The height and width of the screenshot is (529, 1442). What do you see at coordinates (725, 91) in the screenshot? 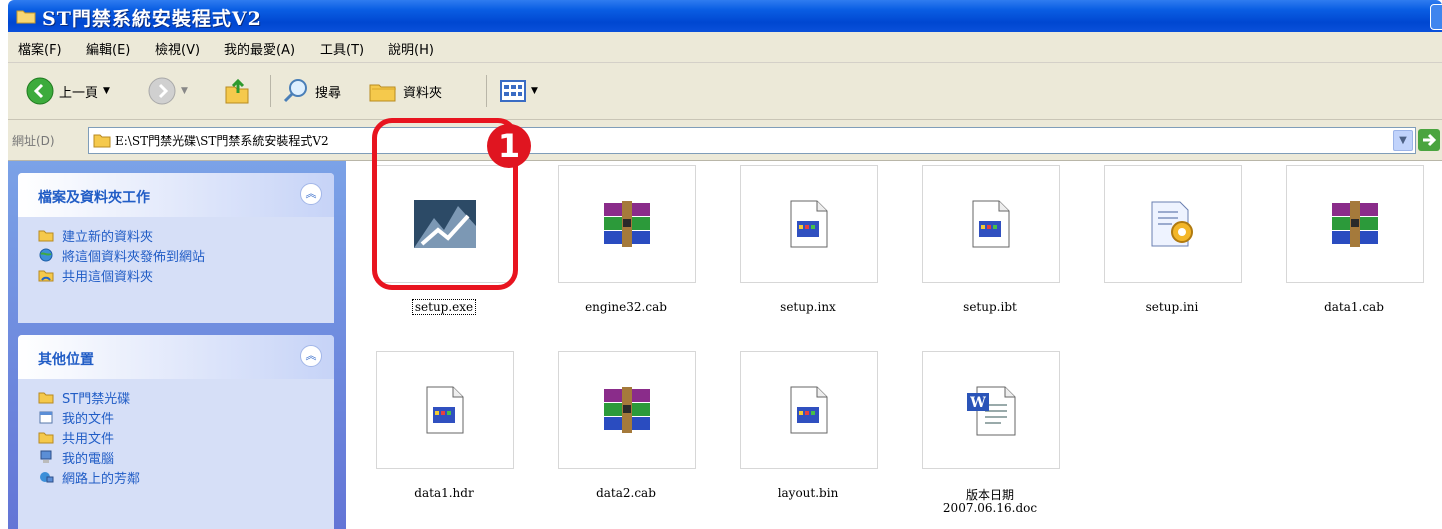
I see `toolbar: 上一頁 ▼ ▼ 搜尋 資料夾 ▼` at bounding box center [725, 91].